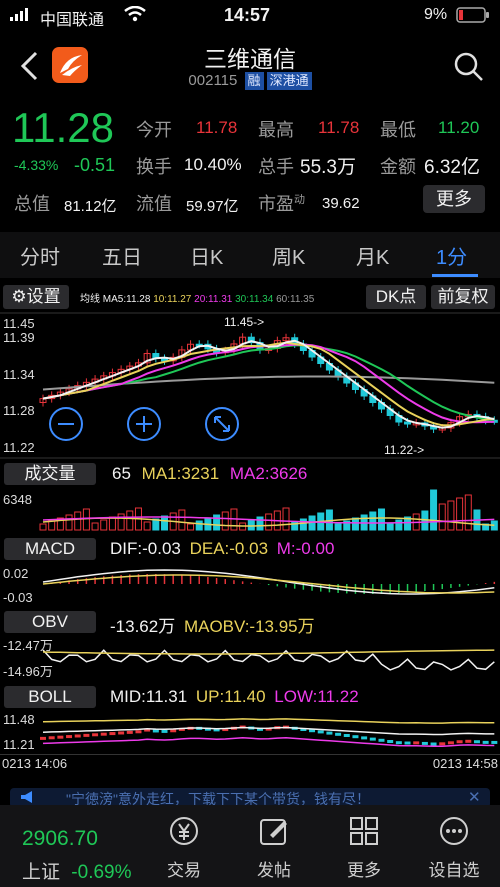  I want to click on turnover-label: 换手, so click(154, 167).